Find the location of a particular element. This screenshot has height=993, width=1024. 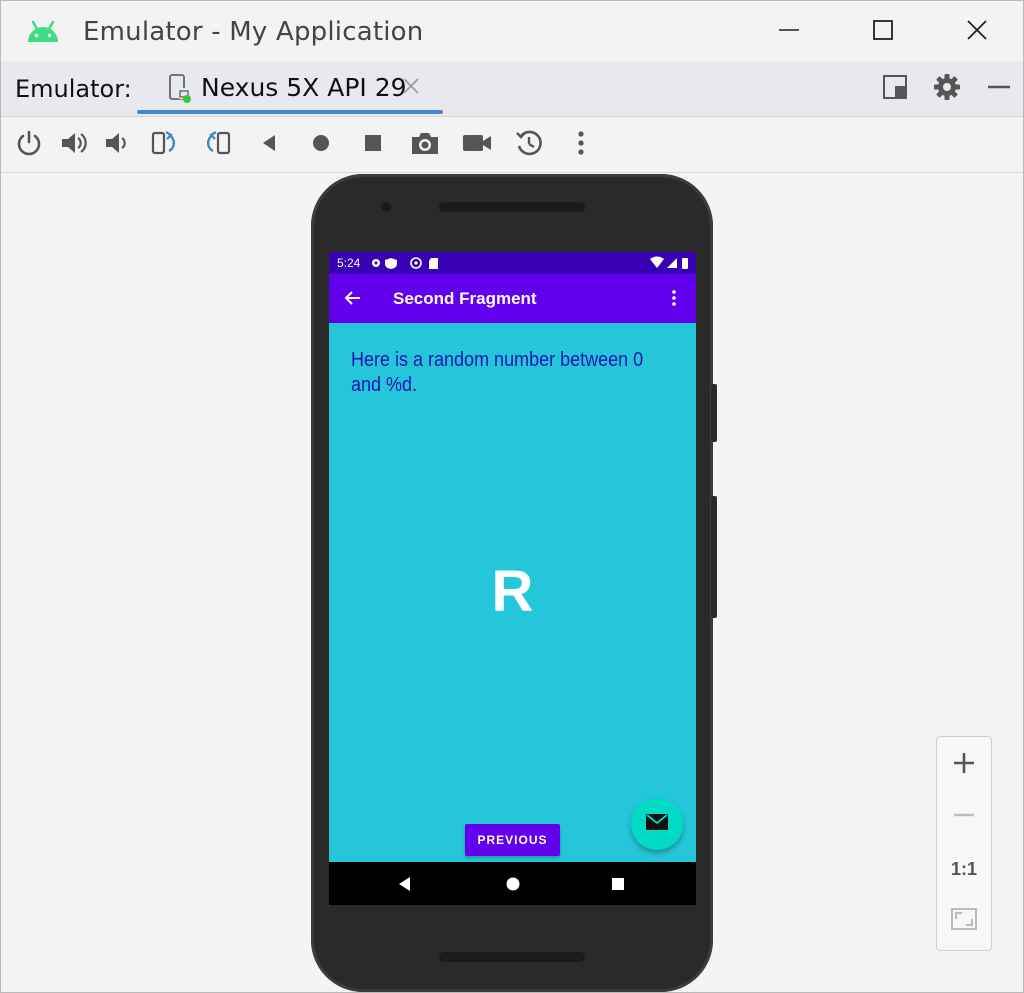

overview-button is located at coordinates (373, 145).